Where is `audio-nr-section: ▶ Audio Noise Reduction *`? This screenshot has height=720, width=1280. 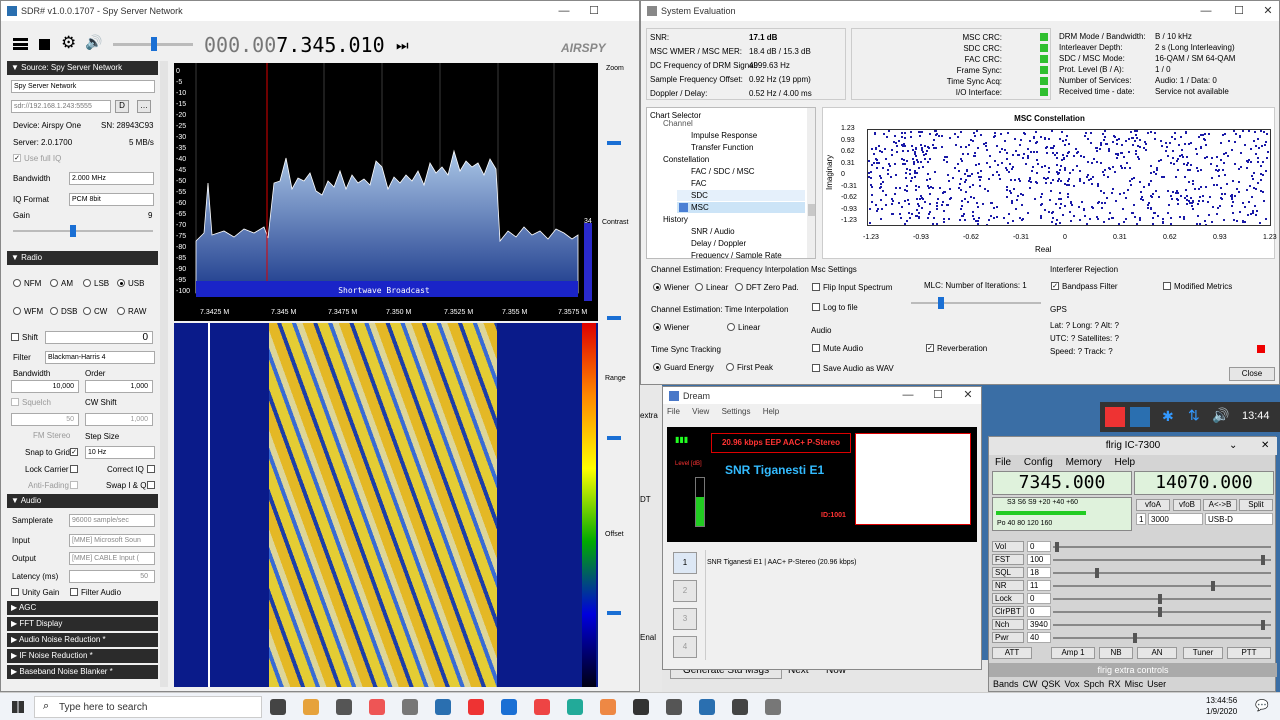 audio-nr-section: ▶ Audio Noise Reduction * is located at coordinates (82, 640).